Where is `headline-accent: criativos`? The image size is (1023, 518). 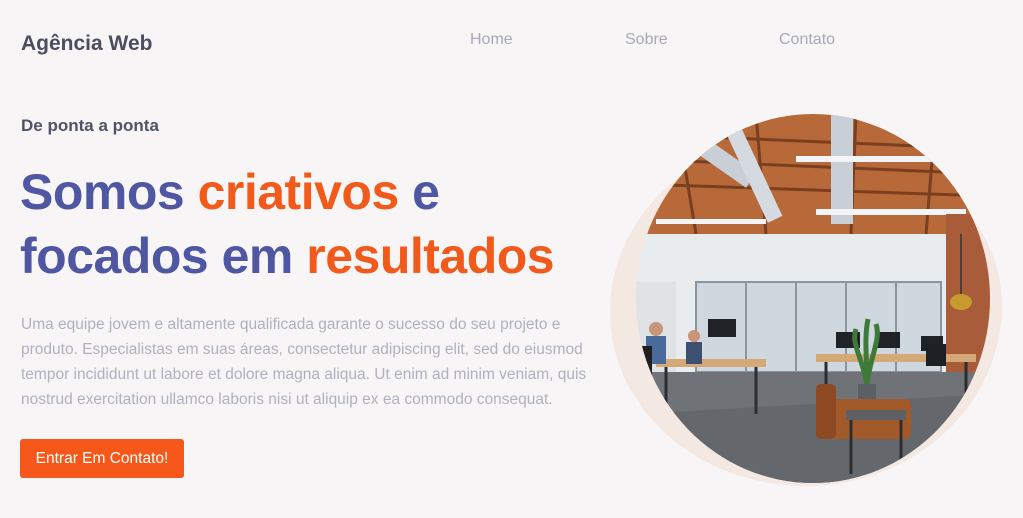
headline-accent: criativos is located at coordinates (298, 192).